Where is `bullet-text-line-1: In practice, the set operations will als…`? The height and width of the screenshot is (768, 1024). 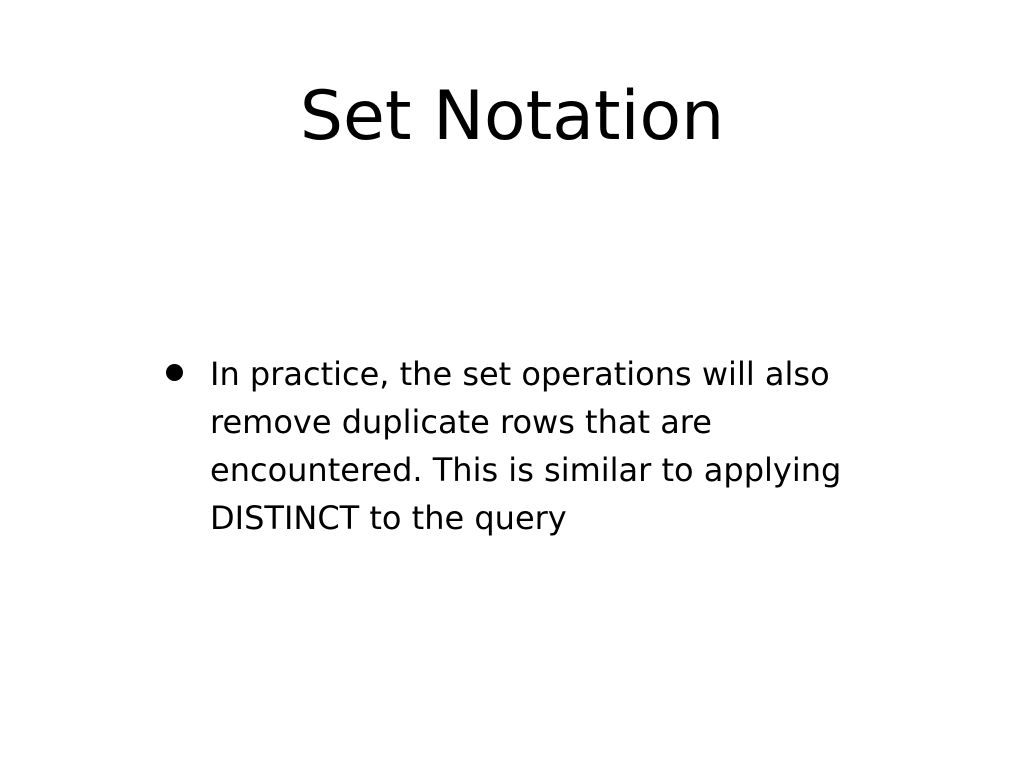
bullet-text-line-1: In practice, the set operations will als… is located at coordinates (520, 374).